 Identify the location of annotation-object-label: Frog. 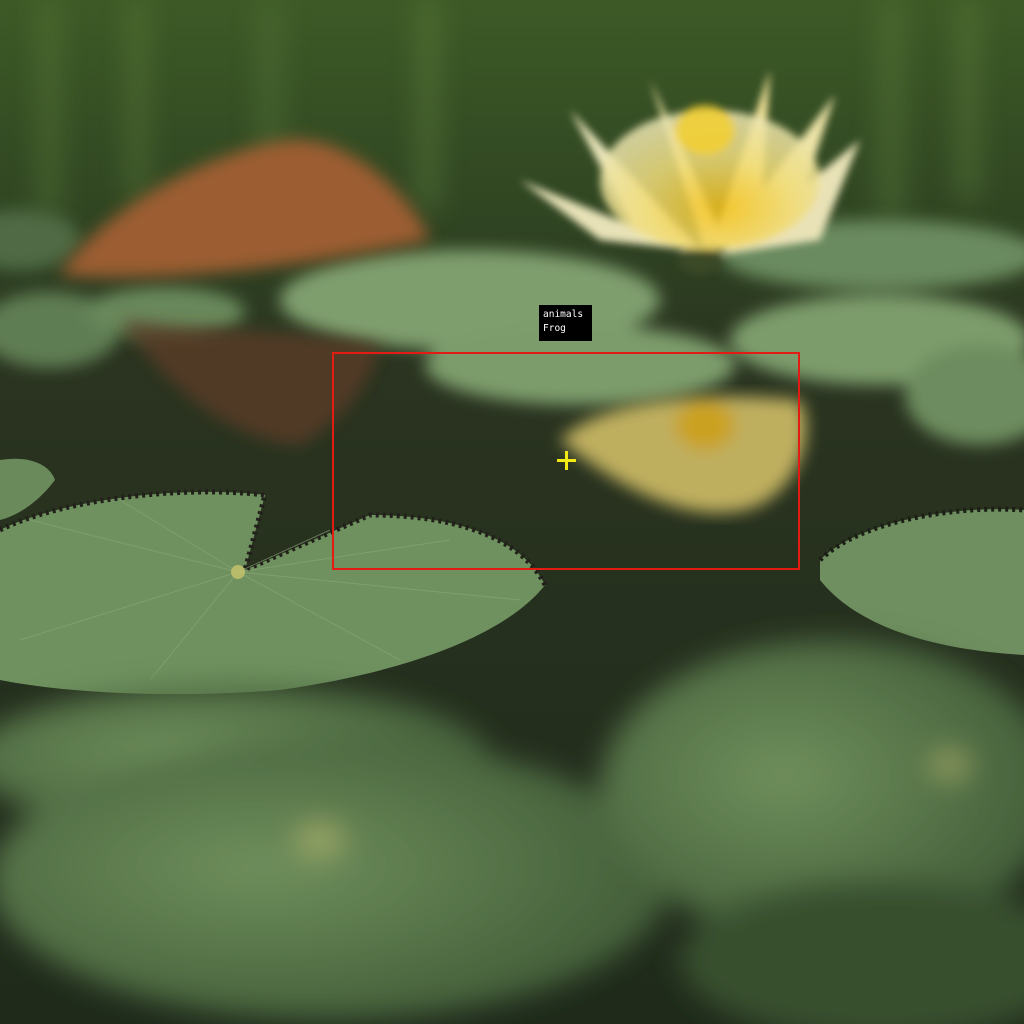
(554, 328).